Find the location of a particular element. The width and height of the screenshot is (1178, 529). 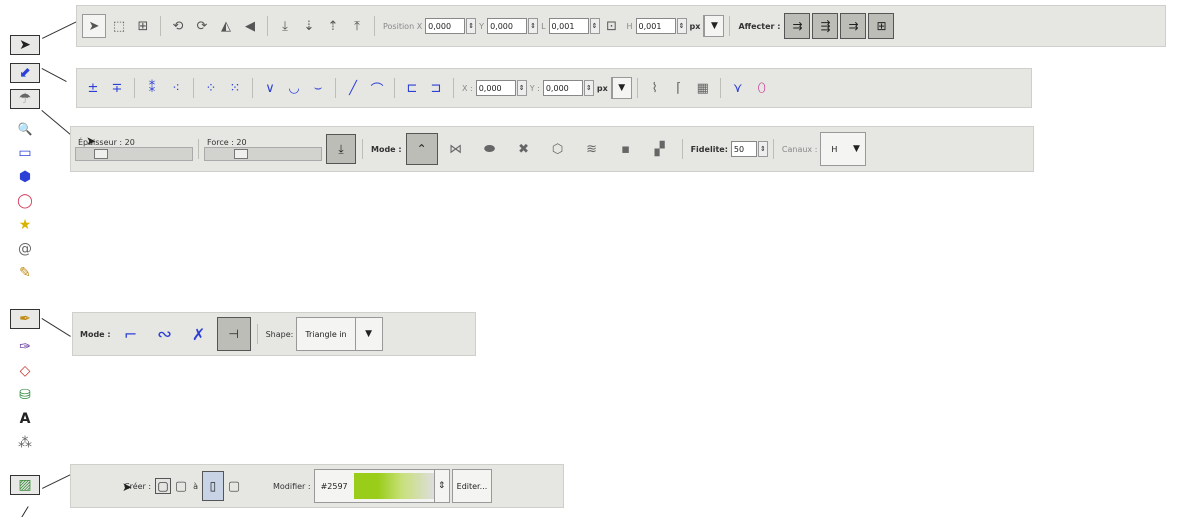

node-tool-icon: ⬋ is located at coordinates (25, 73).